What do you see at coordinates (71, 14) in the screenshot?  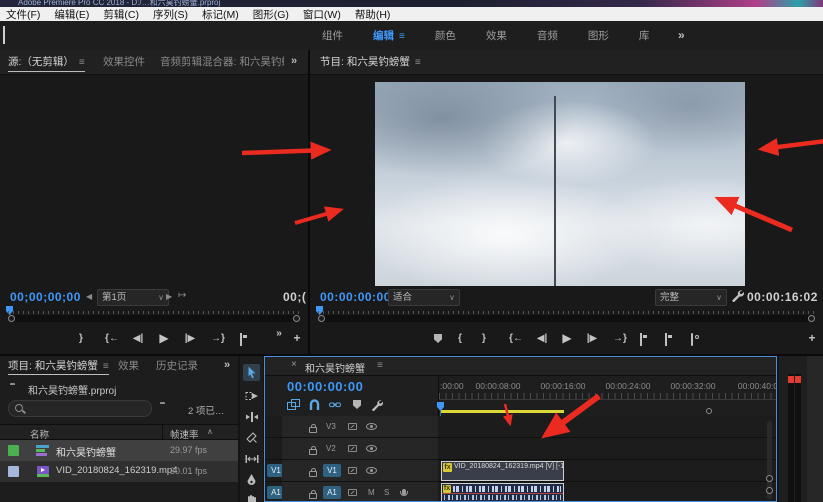 I see `menu-edit: 编辑(E)` at bounding box center [71, 14].